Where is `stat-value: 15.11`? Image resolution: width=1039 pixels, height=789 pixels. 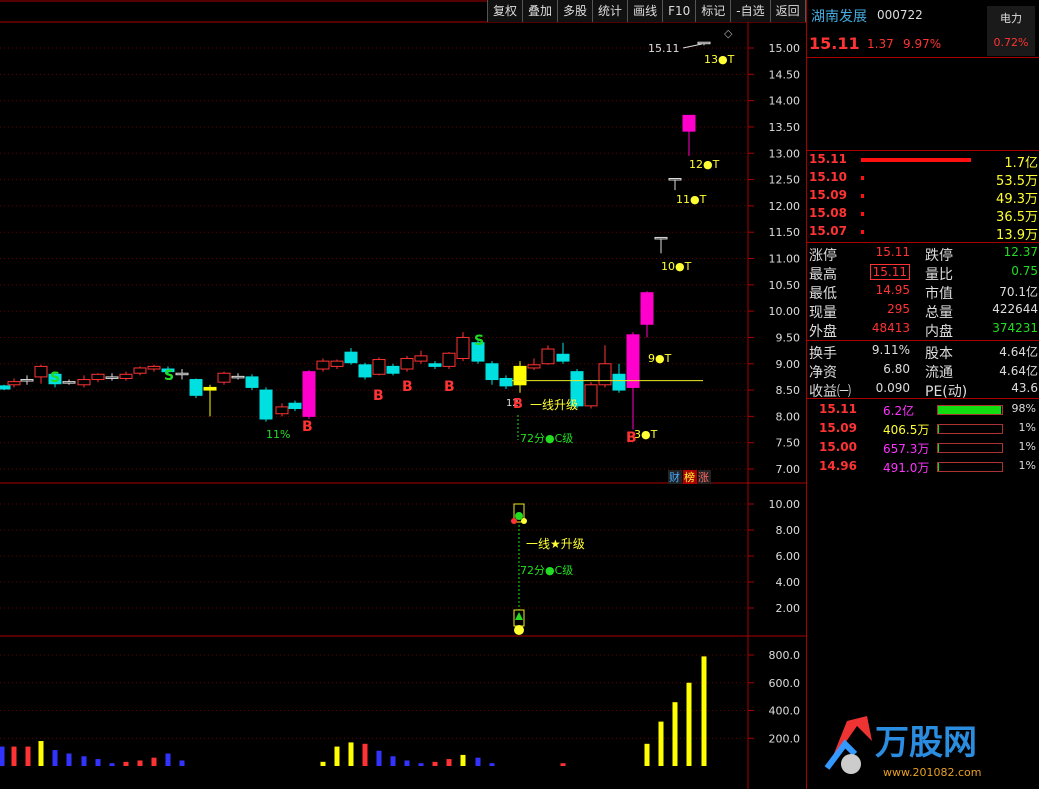 stat-value: 15.11 is located at coordinates (892, 252).